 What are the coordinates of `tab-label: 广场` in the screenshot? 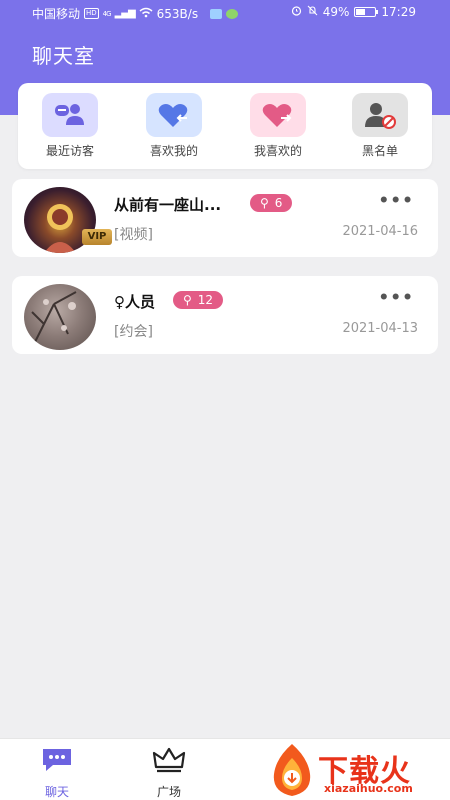 It's located at (168, 792).